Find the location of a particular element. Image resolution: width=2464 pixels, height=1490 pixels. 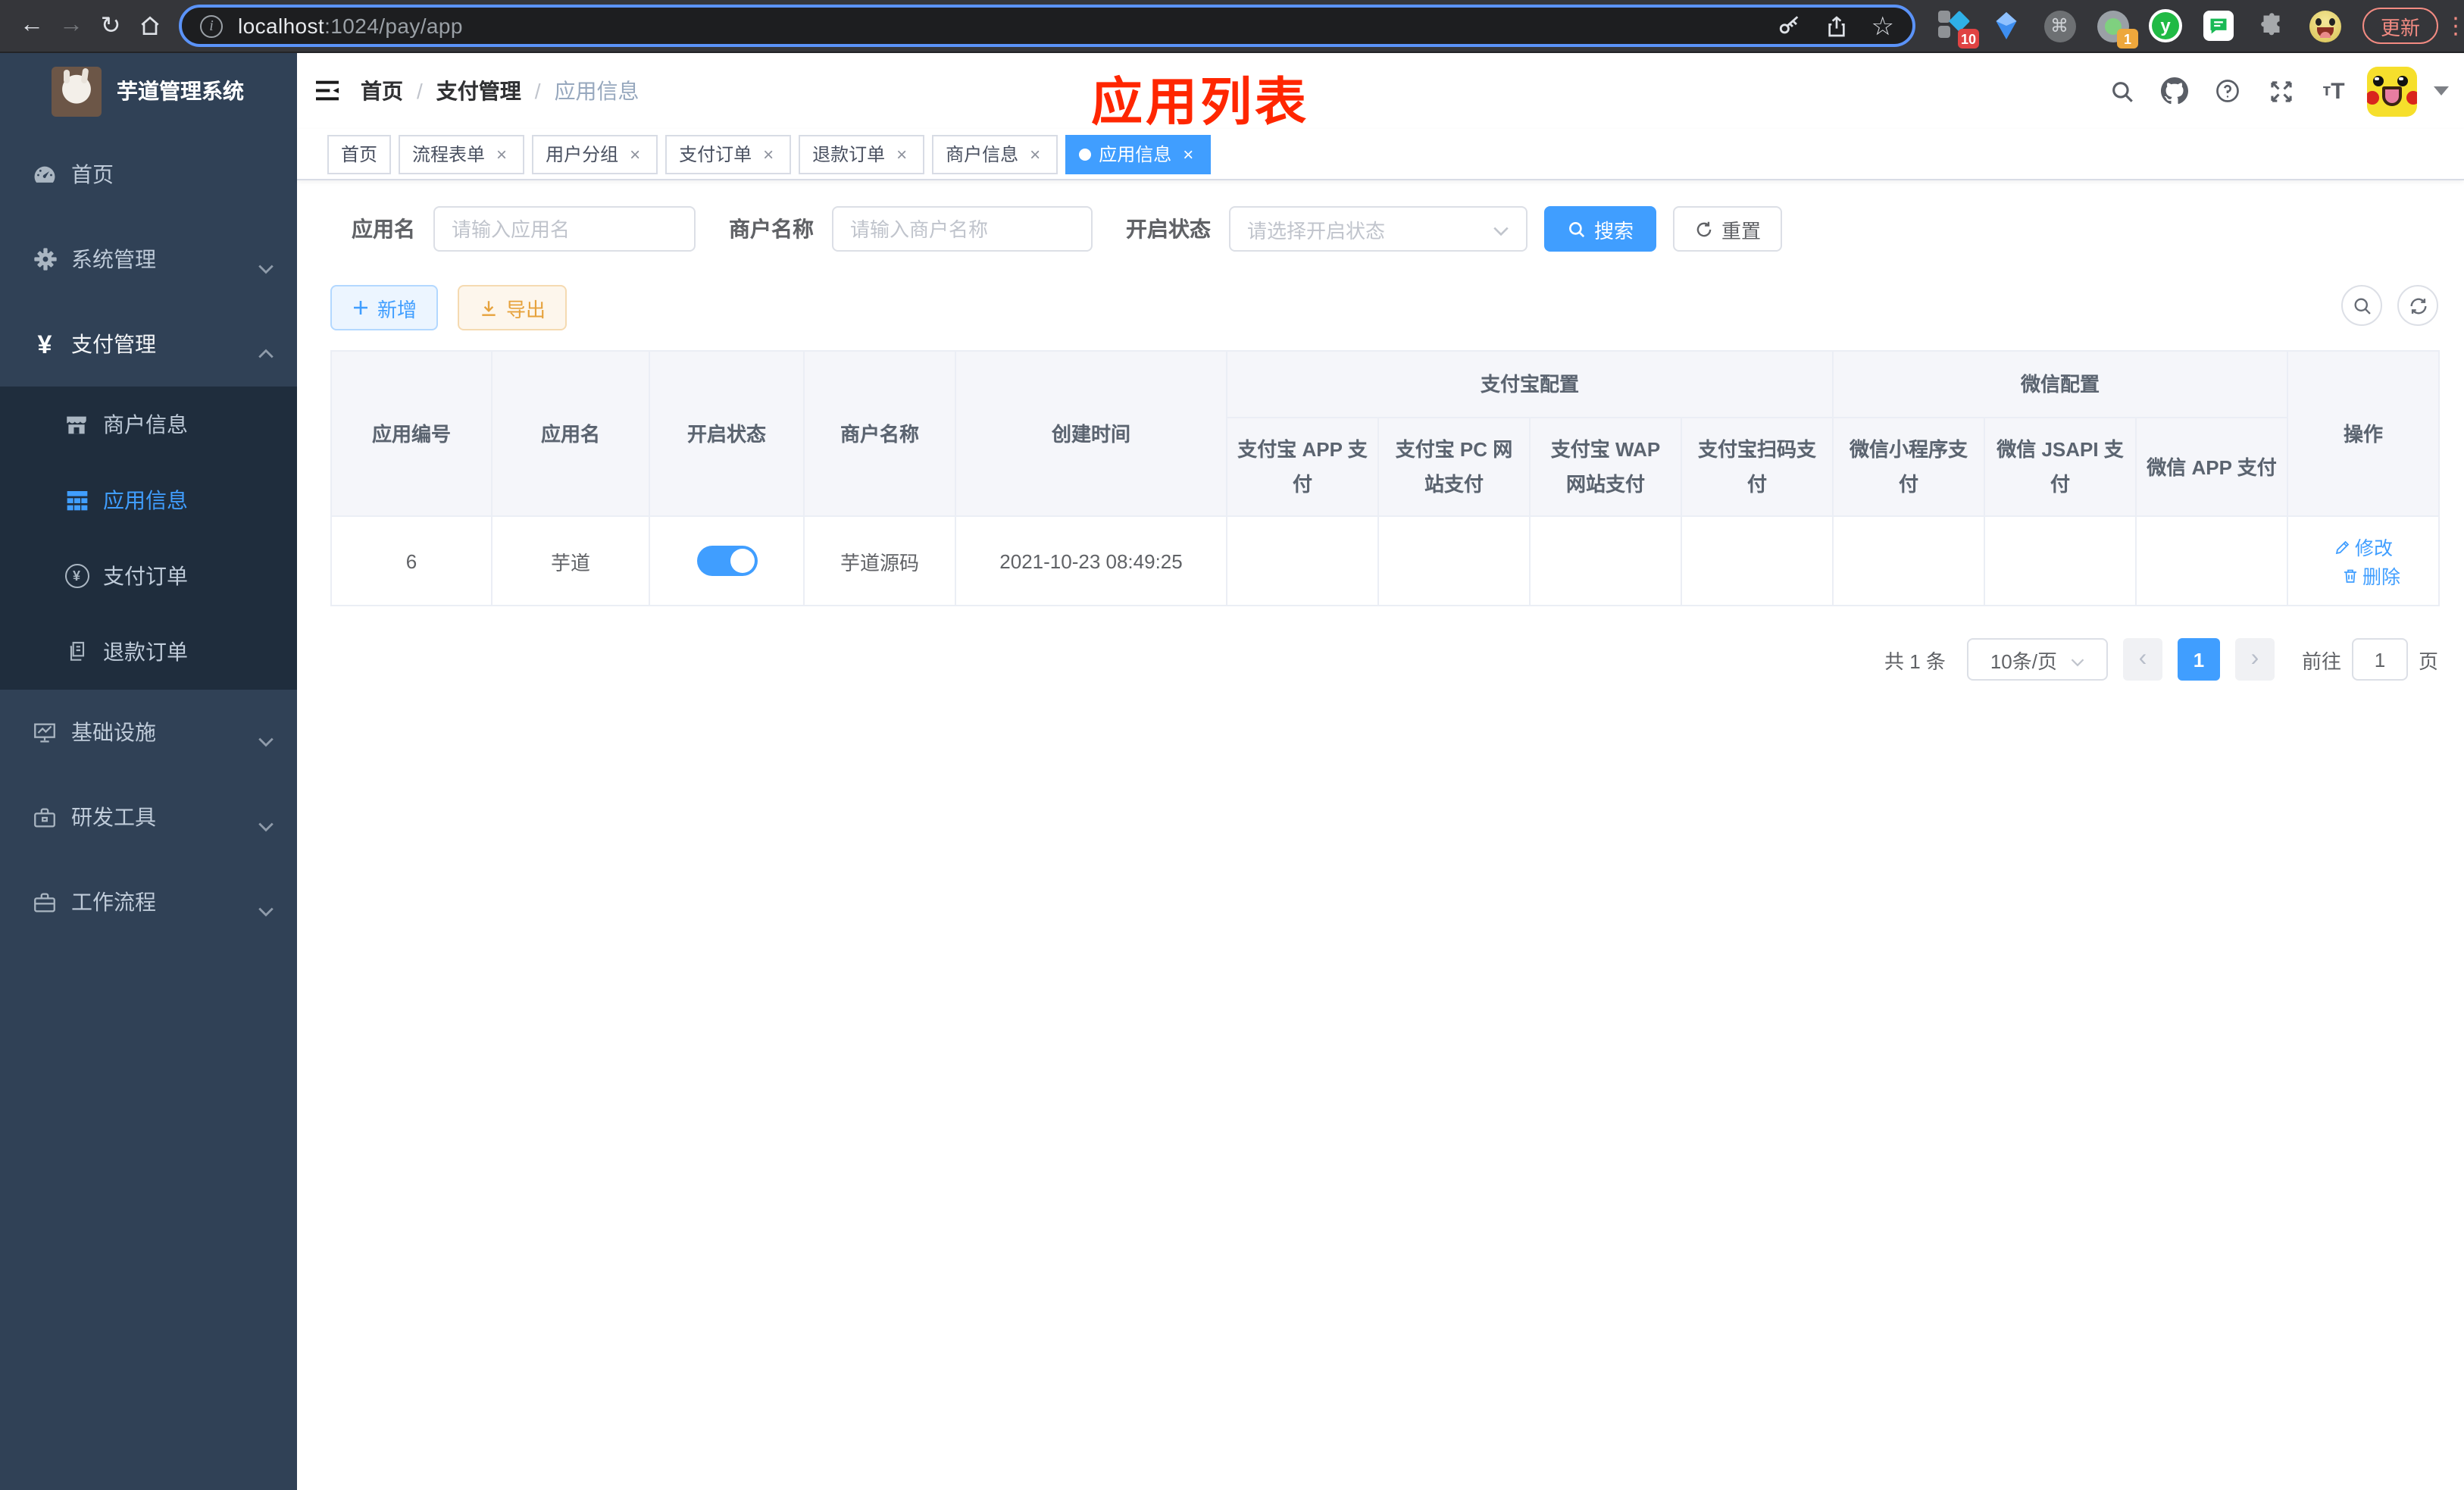

logo-image is located at coordinates (77, 91).